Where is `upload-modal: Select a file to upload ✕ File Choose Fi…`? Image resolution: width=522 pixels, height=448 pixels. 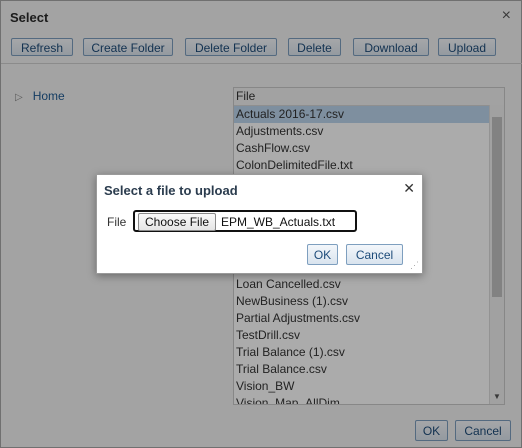
upload-modal: Select a file to upload ✕ File Choose Fi… is located at coordinates (259, 224).